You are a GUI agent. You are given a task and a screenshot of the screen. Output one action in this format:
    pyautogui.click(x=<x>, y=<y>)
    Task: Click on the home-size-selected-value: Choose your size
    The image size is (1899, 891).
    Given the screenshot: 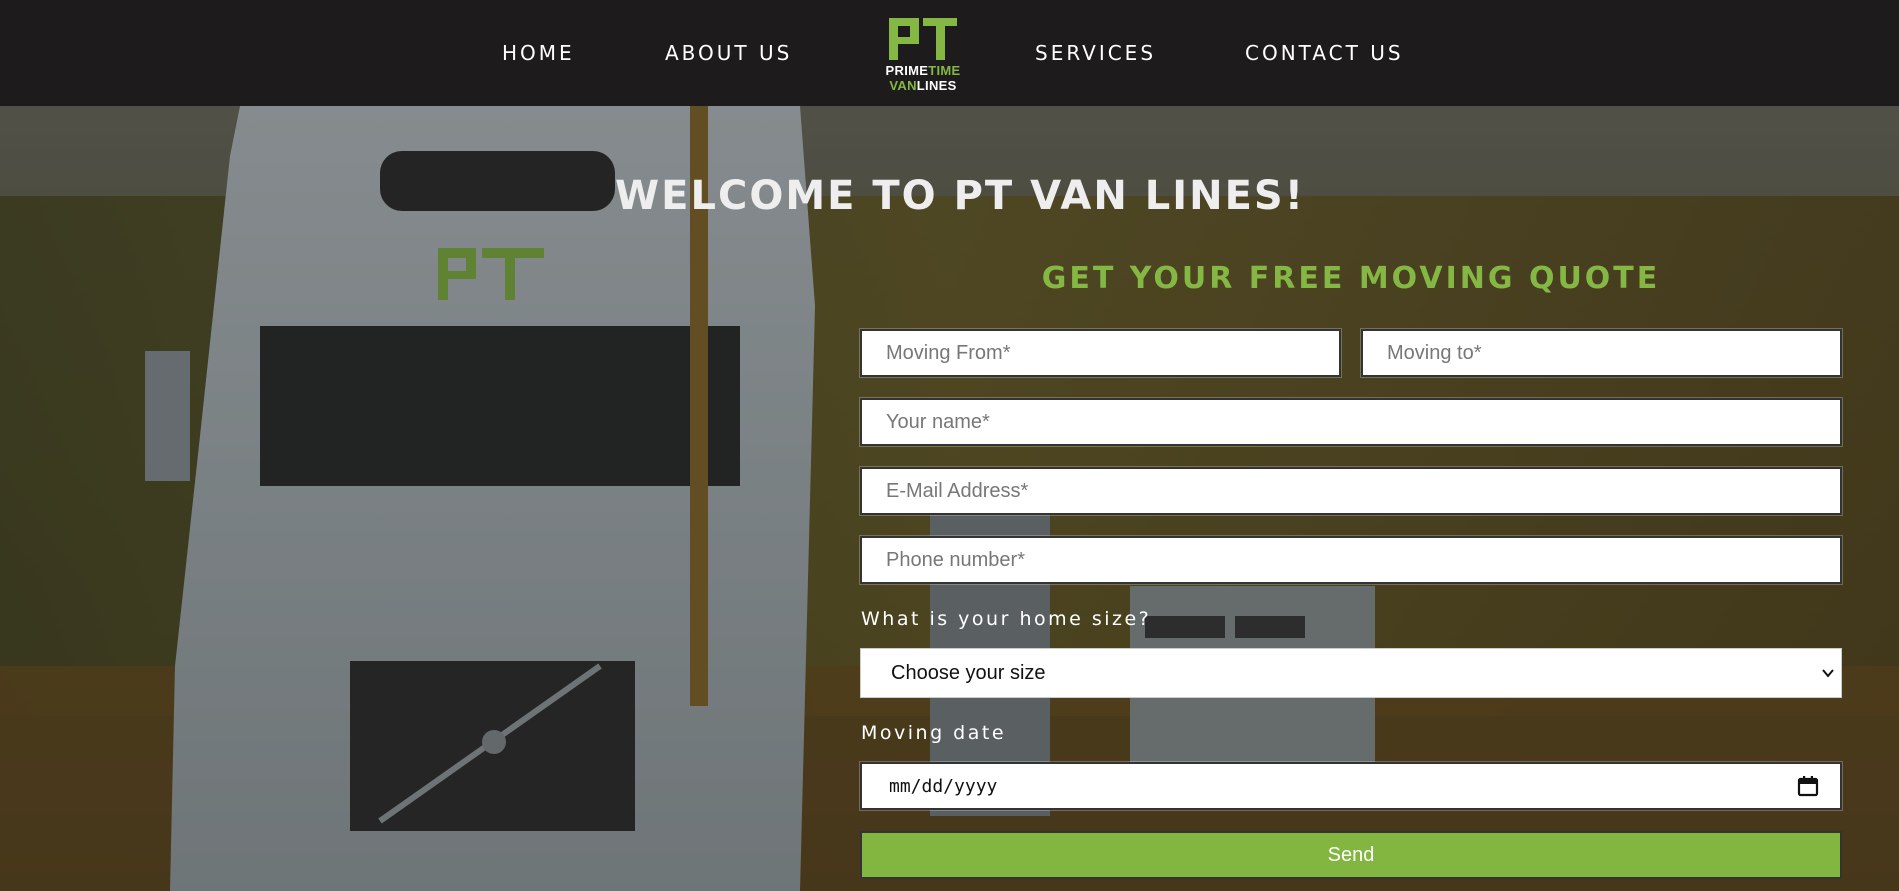 What is the action you would take?
    pyautogui.click(x=968, y=673)
    